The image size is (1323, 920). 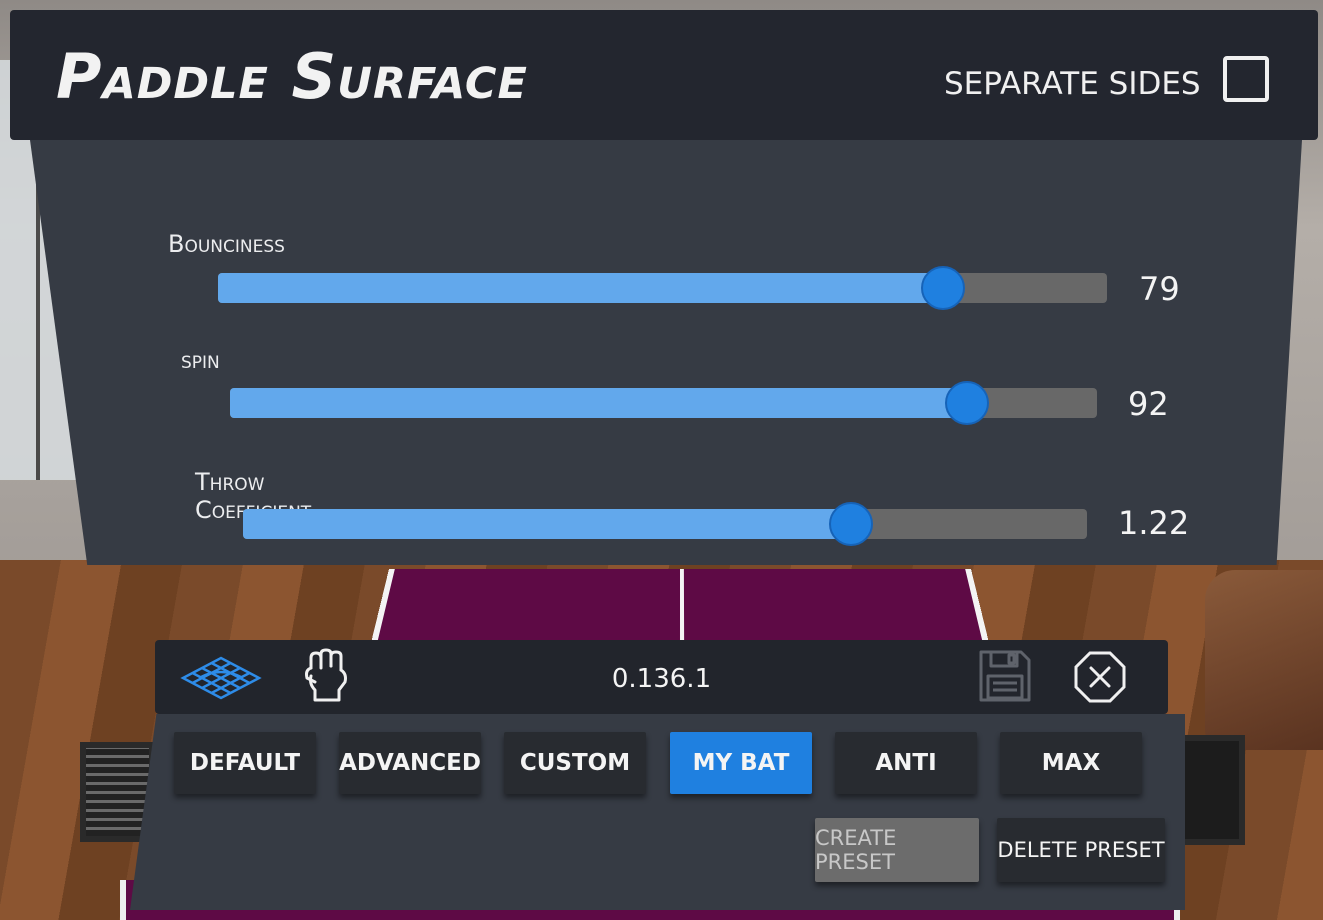 What do you see at coordinates (897, 850) in the screenshot?
I see `create-preset-button: CREATE PRESET` at bounding box center [897, 850].